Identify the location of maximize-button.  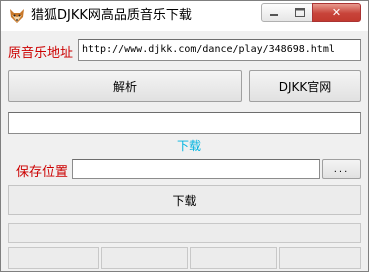
(300, 12).